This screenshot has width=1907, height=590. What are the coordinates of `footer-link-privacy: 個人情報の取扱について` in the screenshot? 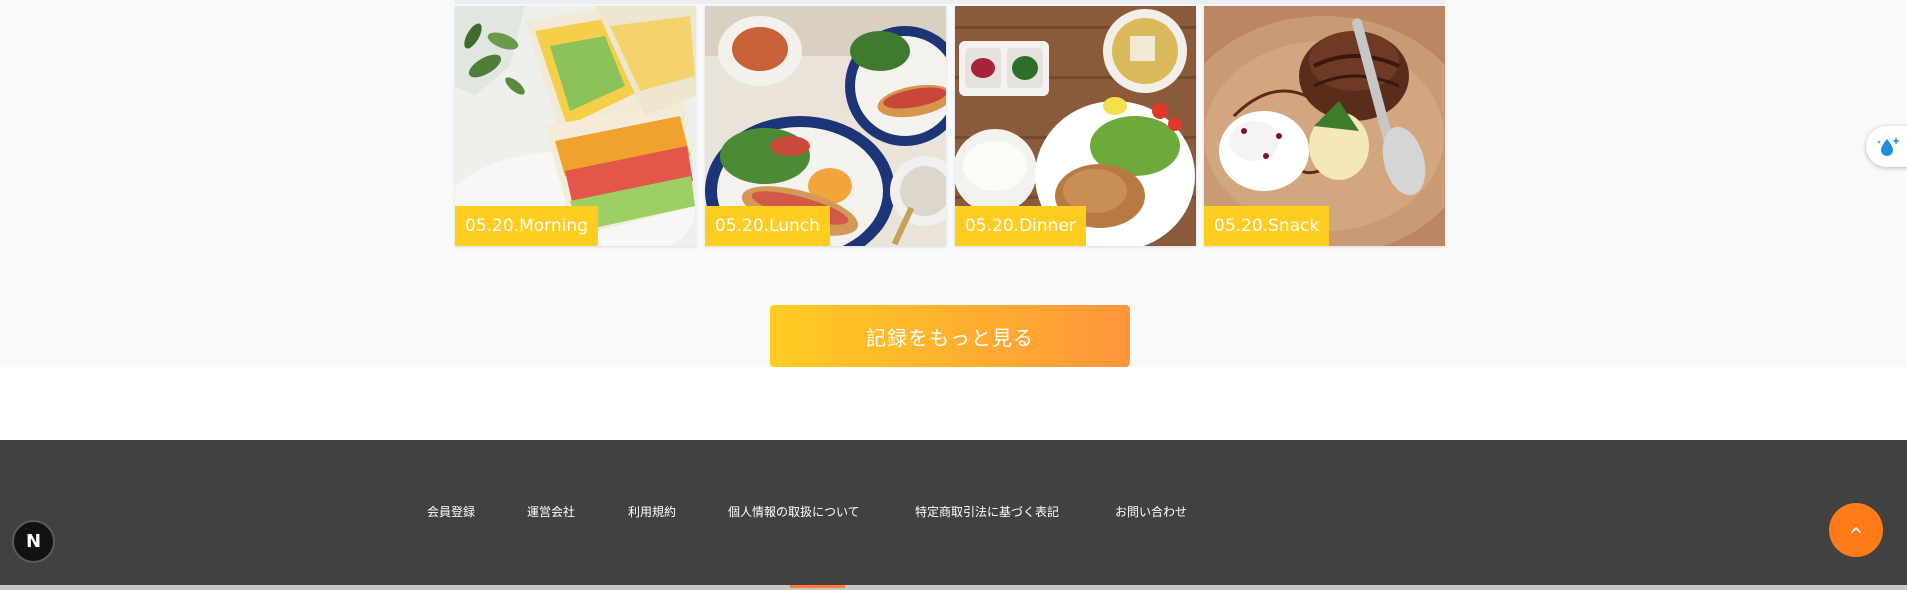 It's located at (794, 511).